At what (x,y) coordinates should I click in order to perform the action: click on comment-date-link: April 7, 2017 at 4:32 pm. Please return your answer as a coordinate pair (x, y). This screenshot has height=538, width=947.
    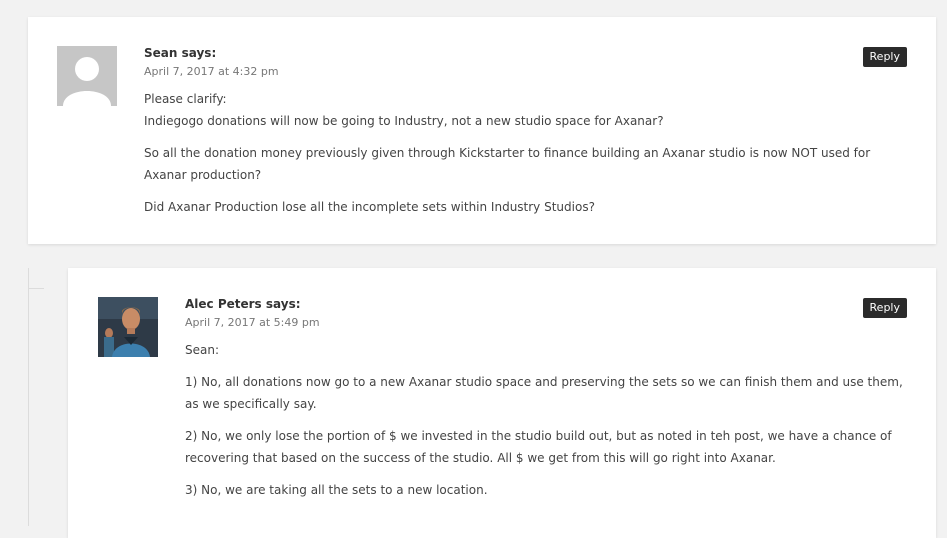
    Looking at the image, I should click on (514, 71).